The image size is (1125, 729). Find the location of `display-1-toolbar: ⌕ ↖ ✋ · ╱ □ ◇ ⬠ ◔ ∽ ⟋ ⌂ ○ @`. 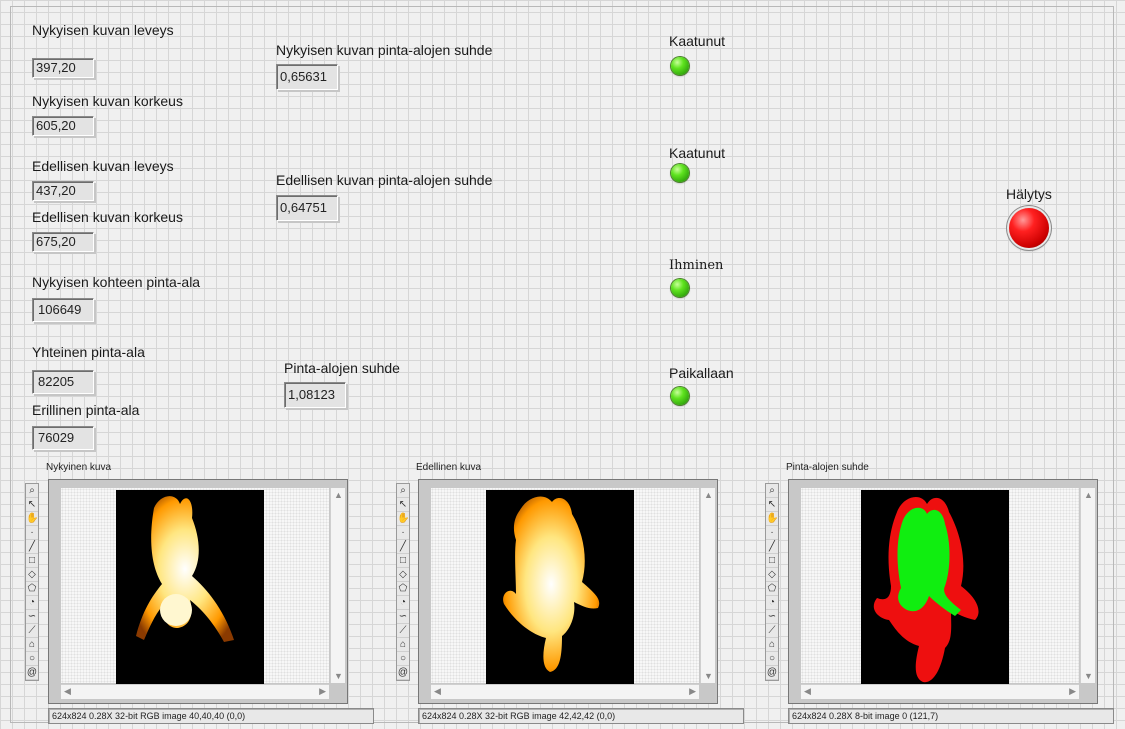

display-1-toolbar: ⌕ ↖ ✋ · ╱ □ ◇ ⬠ ◔ ∽ ⟋ ⌂ ○ @ is located at coordinates (32, 582).